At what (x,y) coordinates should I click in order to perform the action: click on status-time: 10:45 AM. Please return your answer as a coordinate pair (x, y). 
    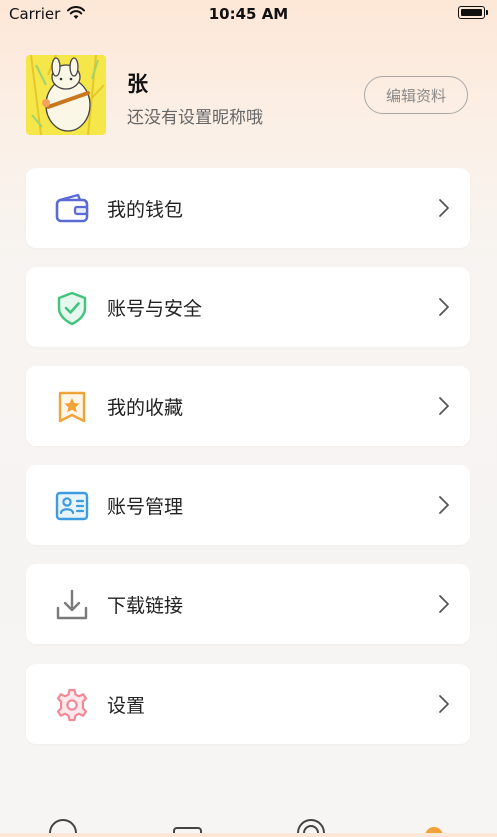
    Looking at the image, I should click on (248, 14).